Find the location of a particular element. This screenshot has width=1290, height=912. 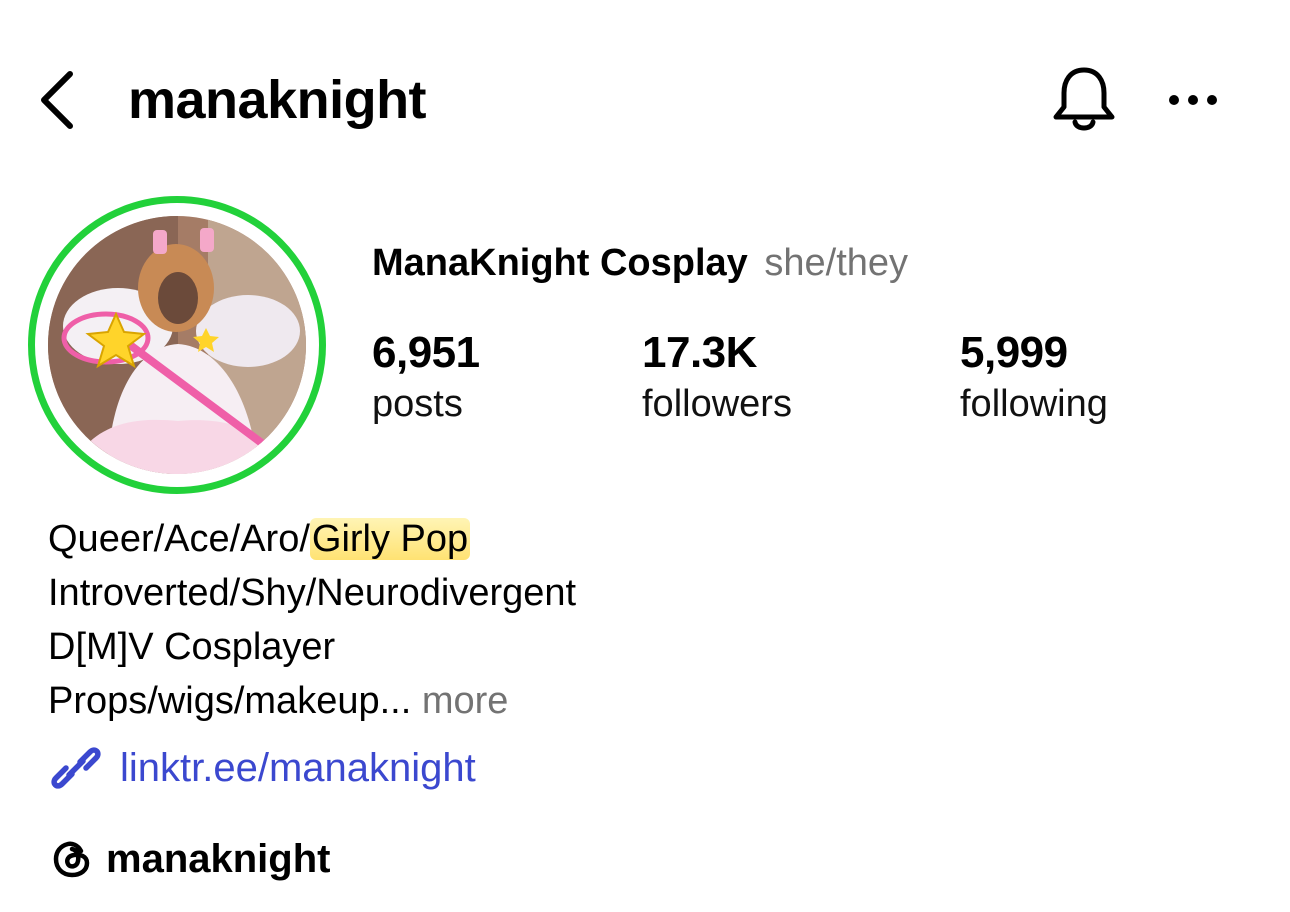

followers-count: 17.3K is located at coordinates (699, 352).